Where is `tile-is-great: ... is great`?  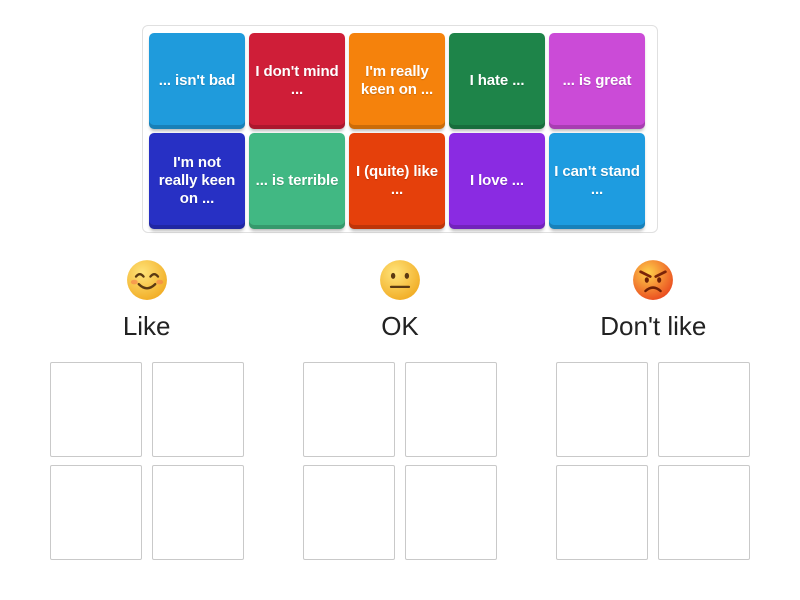 tile-is-great: ... is great is located at coordinates (597, 81).